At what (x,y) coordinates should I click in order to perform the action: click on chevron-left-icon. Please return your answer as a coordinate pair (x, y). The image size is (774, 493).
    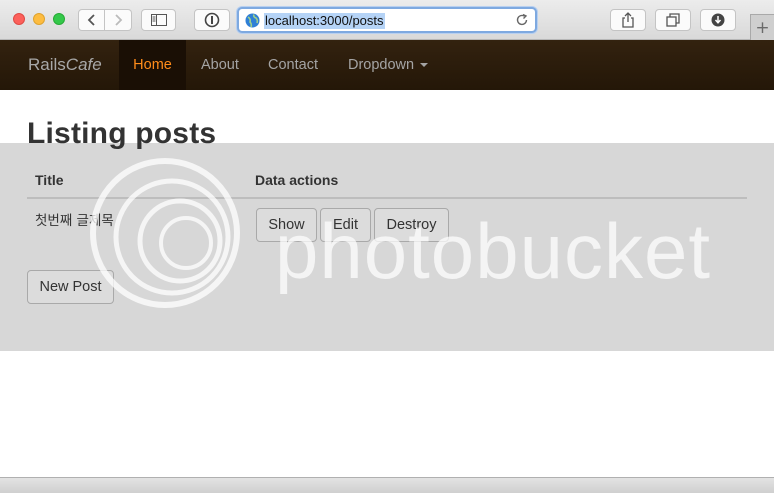
    Looking at the image, I should click on (91, 20).